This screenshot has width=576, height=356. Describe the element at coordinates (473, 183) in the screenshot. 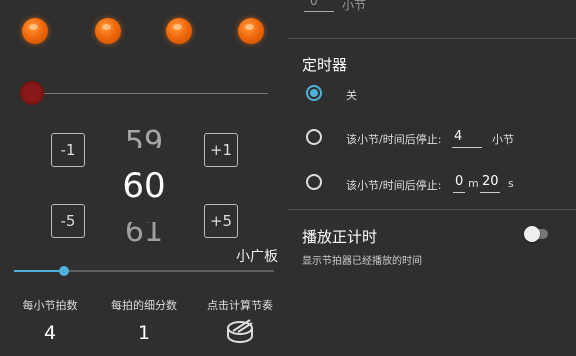

I see `timer-minutes-unit: m` at that location.